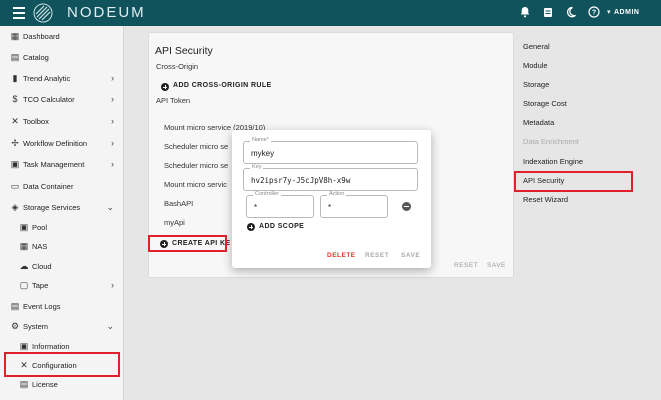 This screenshot has width=661, height=400. I want to click on sidebar-item-catalog: ▤ Catalog, so click(62, 57).